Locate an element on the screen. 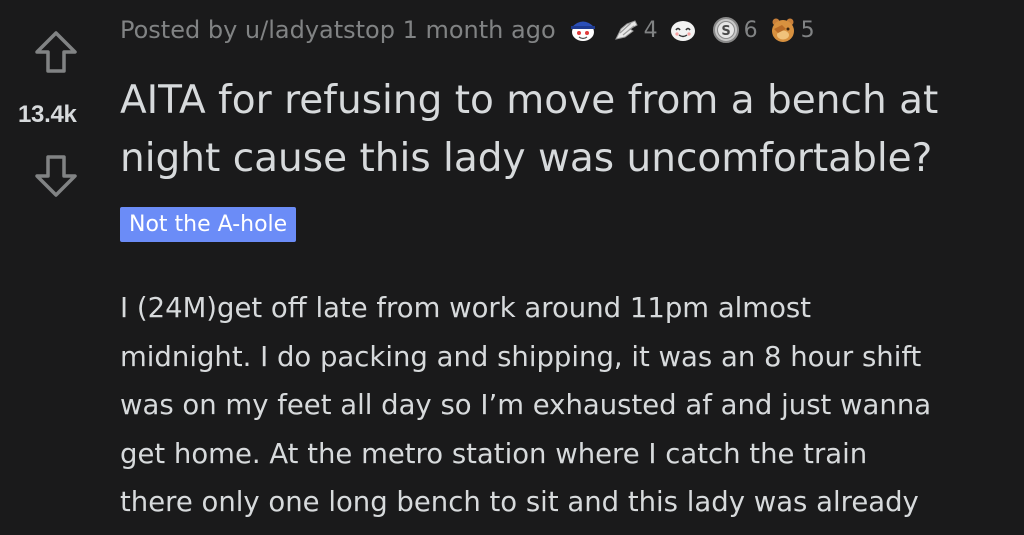  award-snoo-cap is located at coordinates (584, 30).